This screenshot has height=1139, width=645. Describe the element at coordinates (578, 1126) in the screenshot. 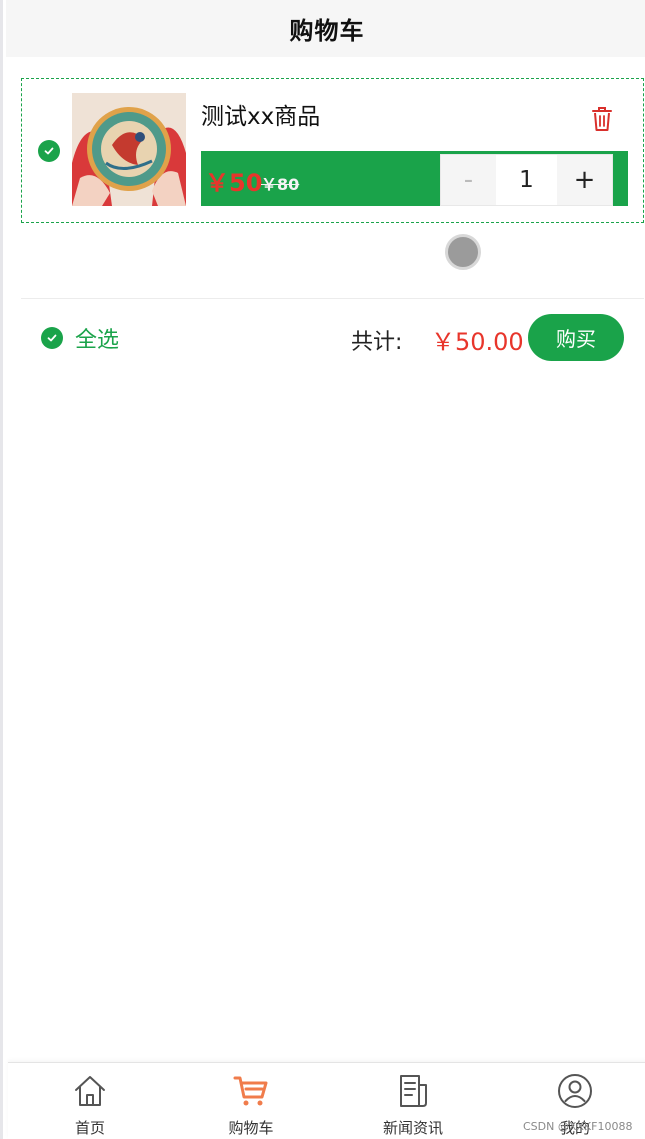

I see `watermark: CSDN @XXKF10088` at that location.